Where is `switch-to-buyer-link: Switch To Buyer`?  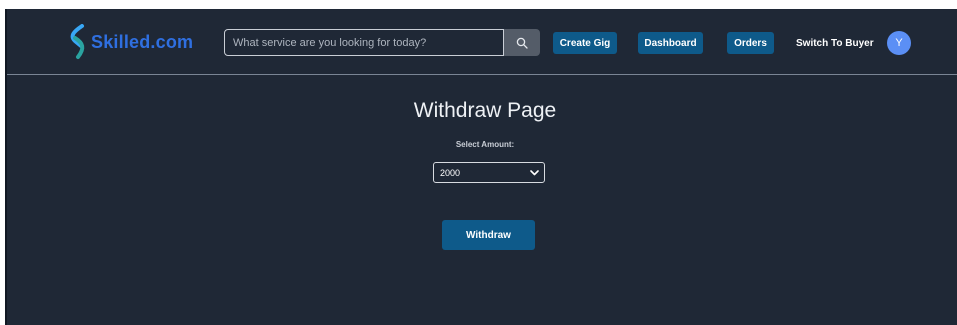 switch-to-buyer-link: Switch To Buyer is located at coordinates (835, 43).